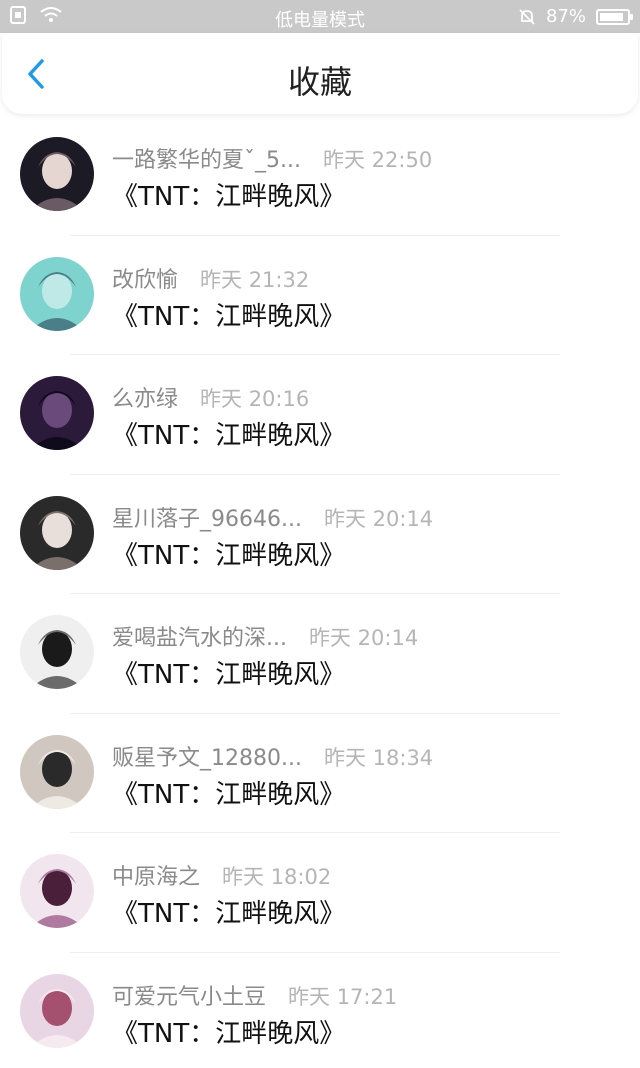 This screenshot has width=640, height=1068. I want to click on timestamp: 昨天 22:50, so click(377, 160).